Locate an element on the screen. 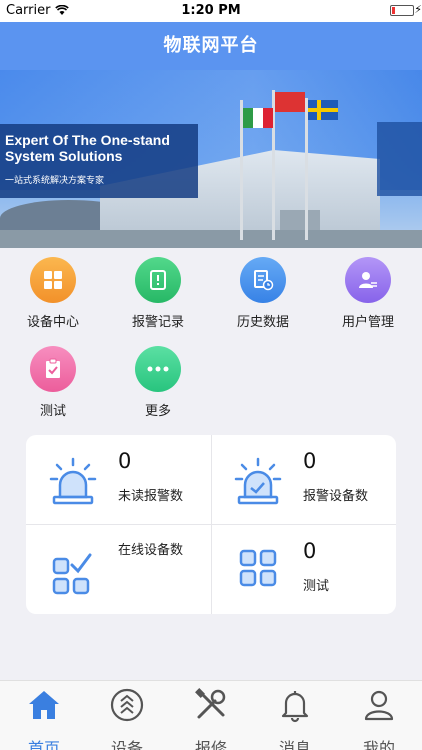  menu-item-history-data: 历史数据 is located at coordinates (263, 293).